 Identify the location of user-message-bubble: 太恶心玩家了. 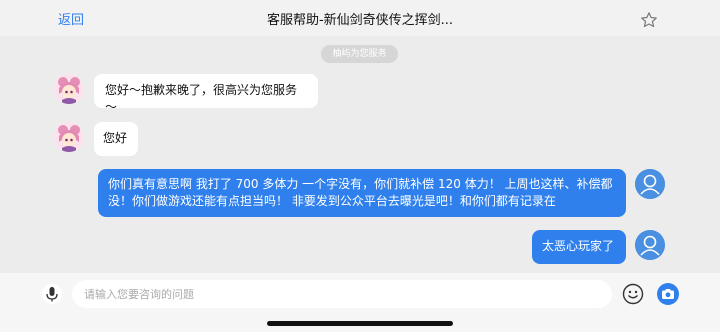
(579, 247).